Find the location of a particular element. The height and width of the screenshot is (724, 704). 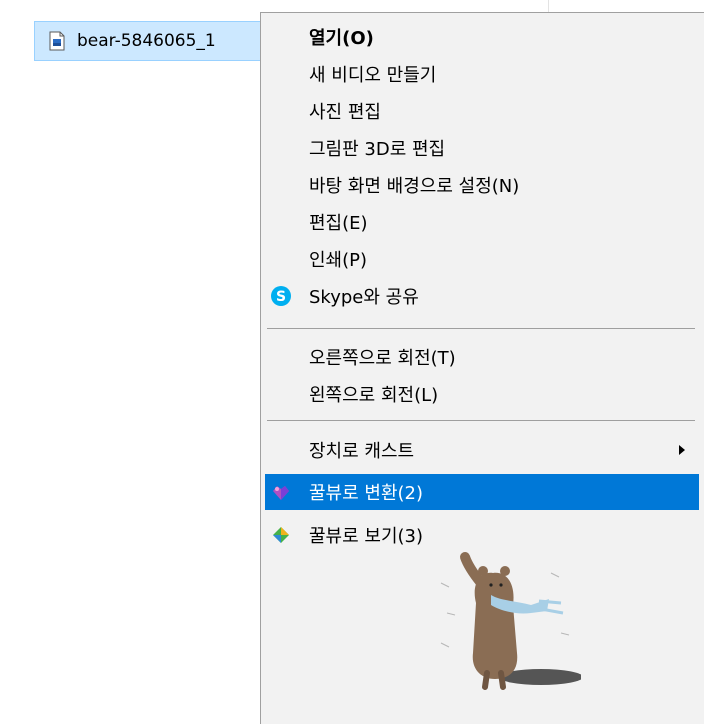

menu-item-skype-share: S Skype와 공유 is located at coordinates (482, 296).